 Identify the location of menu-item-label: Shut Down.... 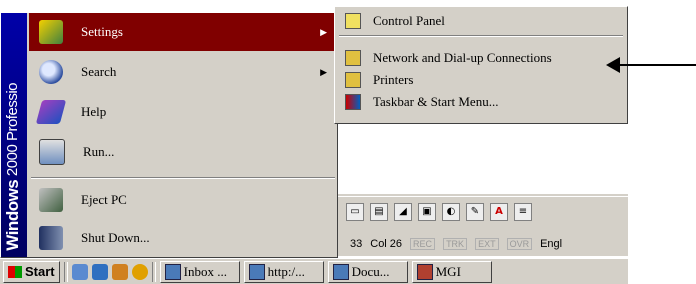
(115, 237).